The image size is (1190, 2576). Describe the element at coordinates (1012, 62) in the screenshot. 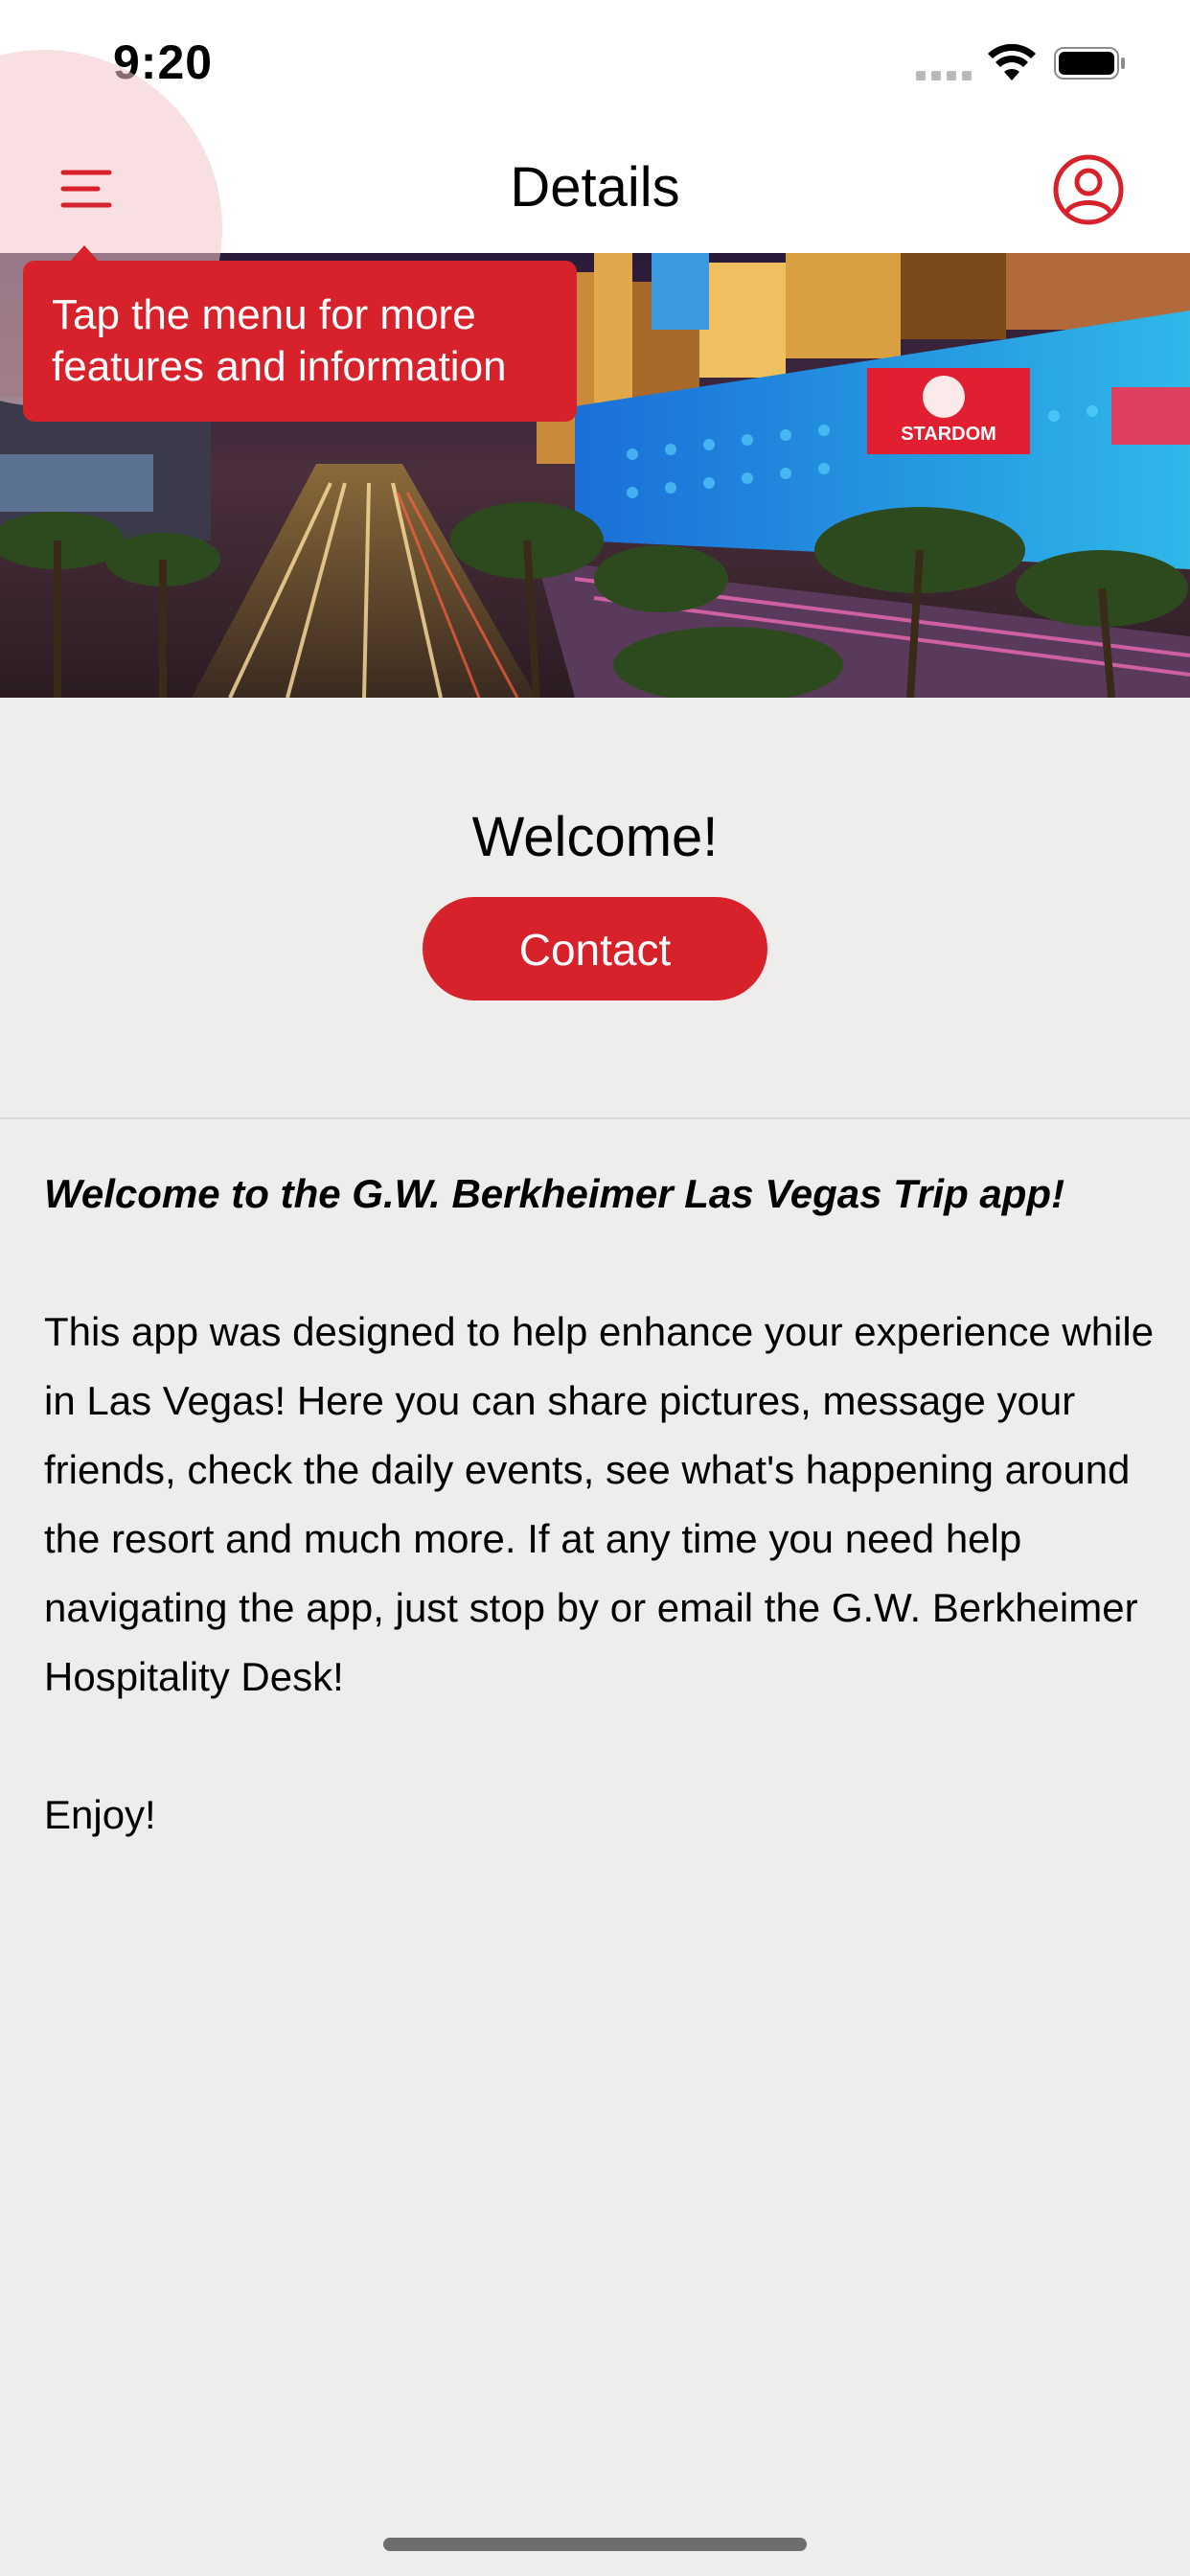

I see `wifi-icon` at that location.